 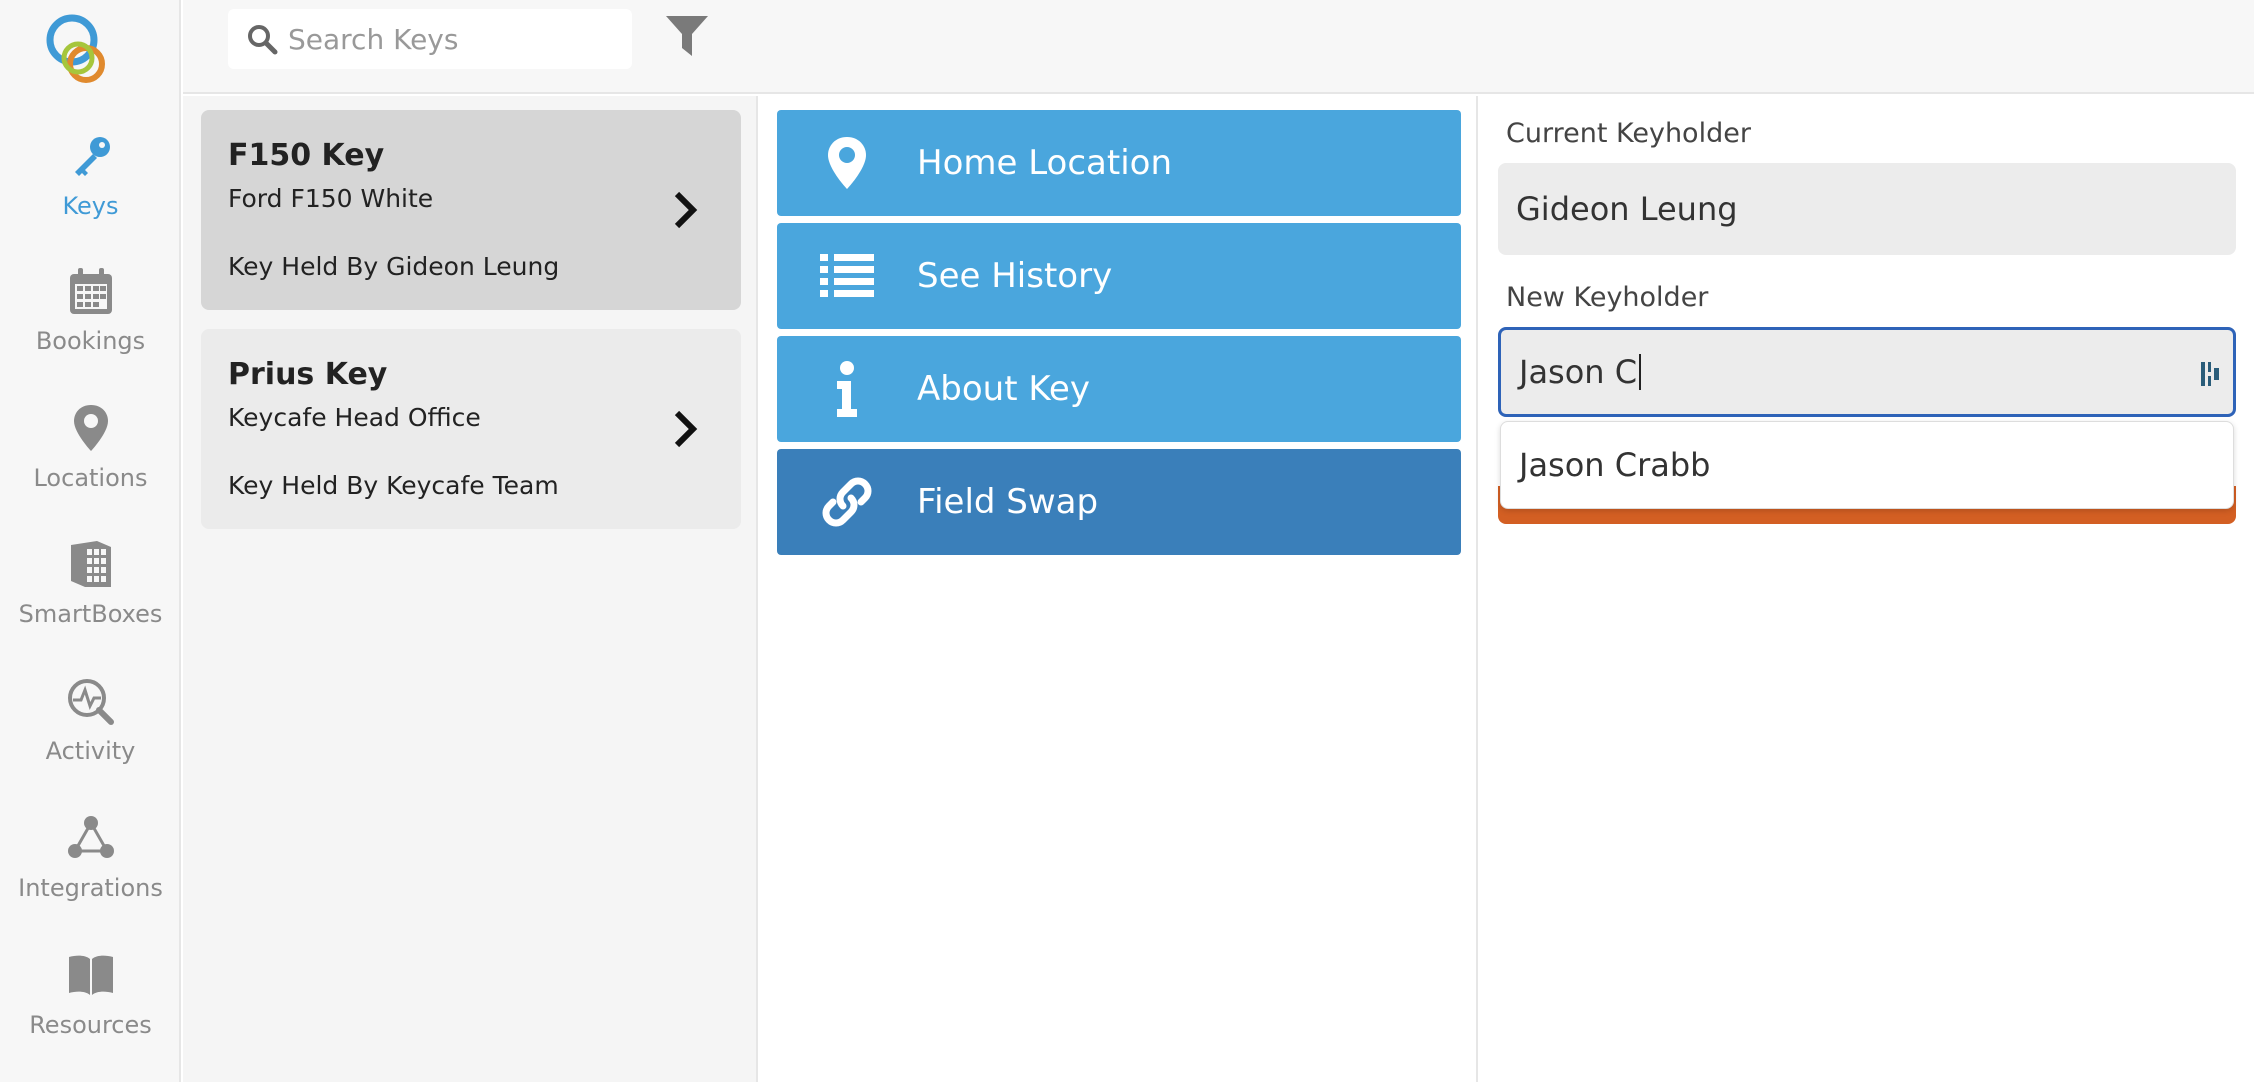 What do you see at coordinates (1627, 209) in the screenshot?
I see `current-keyholder-value: Gideon Leung` at bounding box center [1627, 209].